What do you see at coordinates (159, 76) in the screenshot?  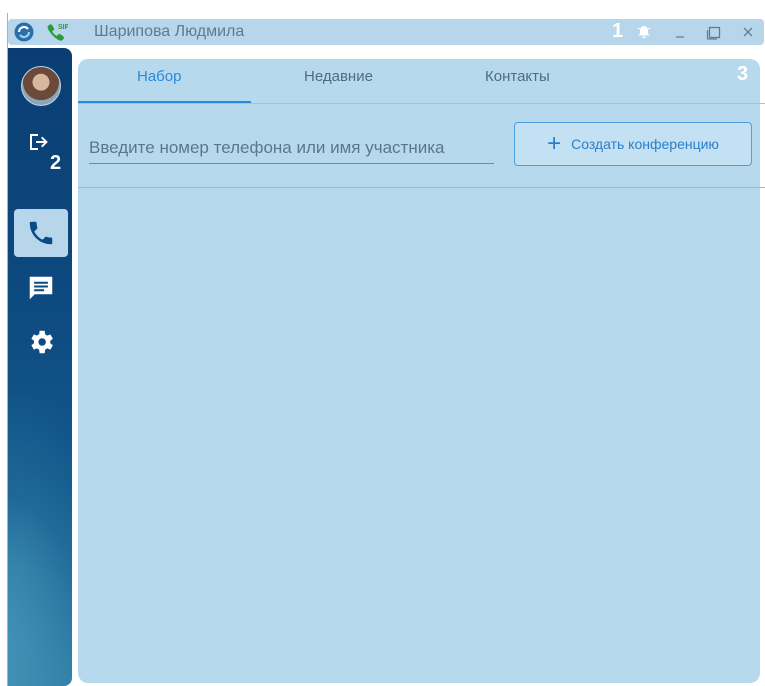 I see `tab-dial: Набор` at bounding box center [159, 76].